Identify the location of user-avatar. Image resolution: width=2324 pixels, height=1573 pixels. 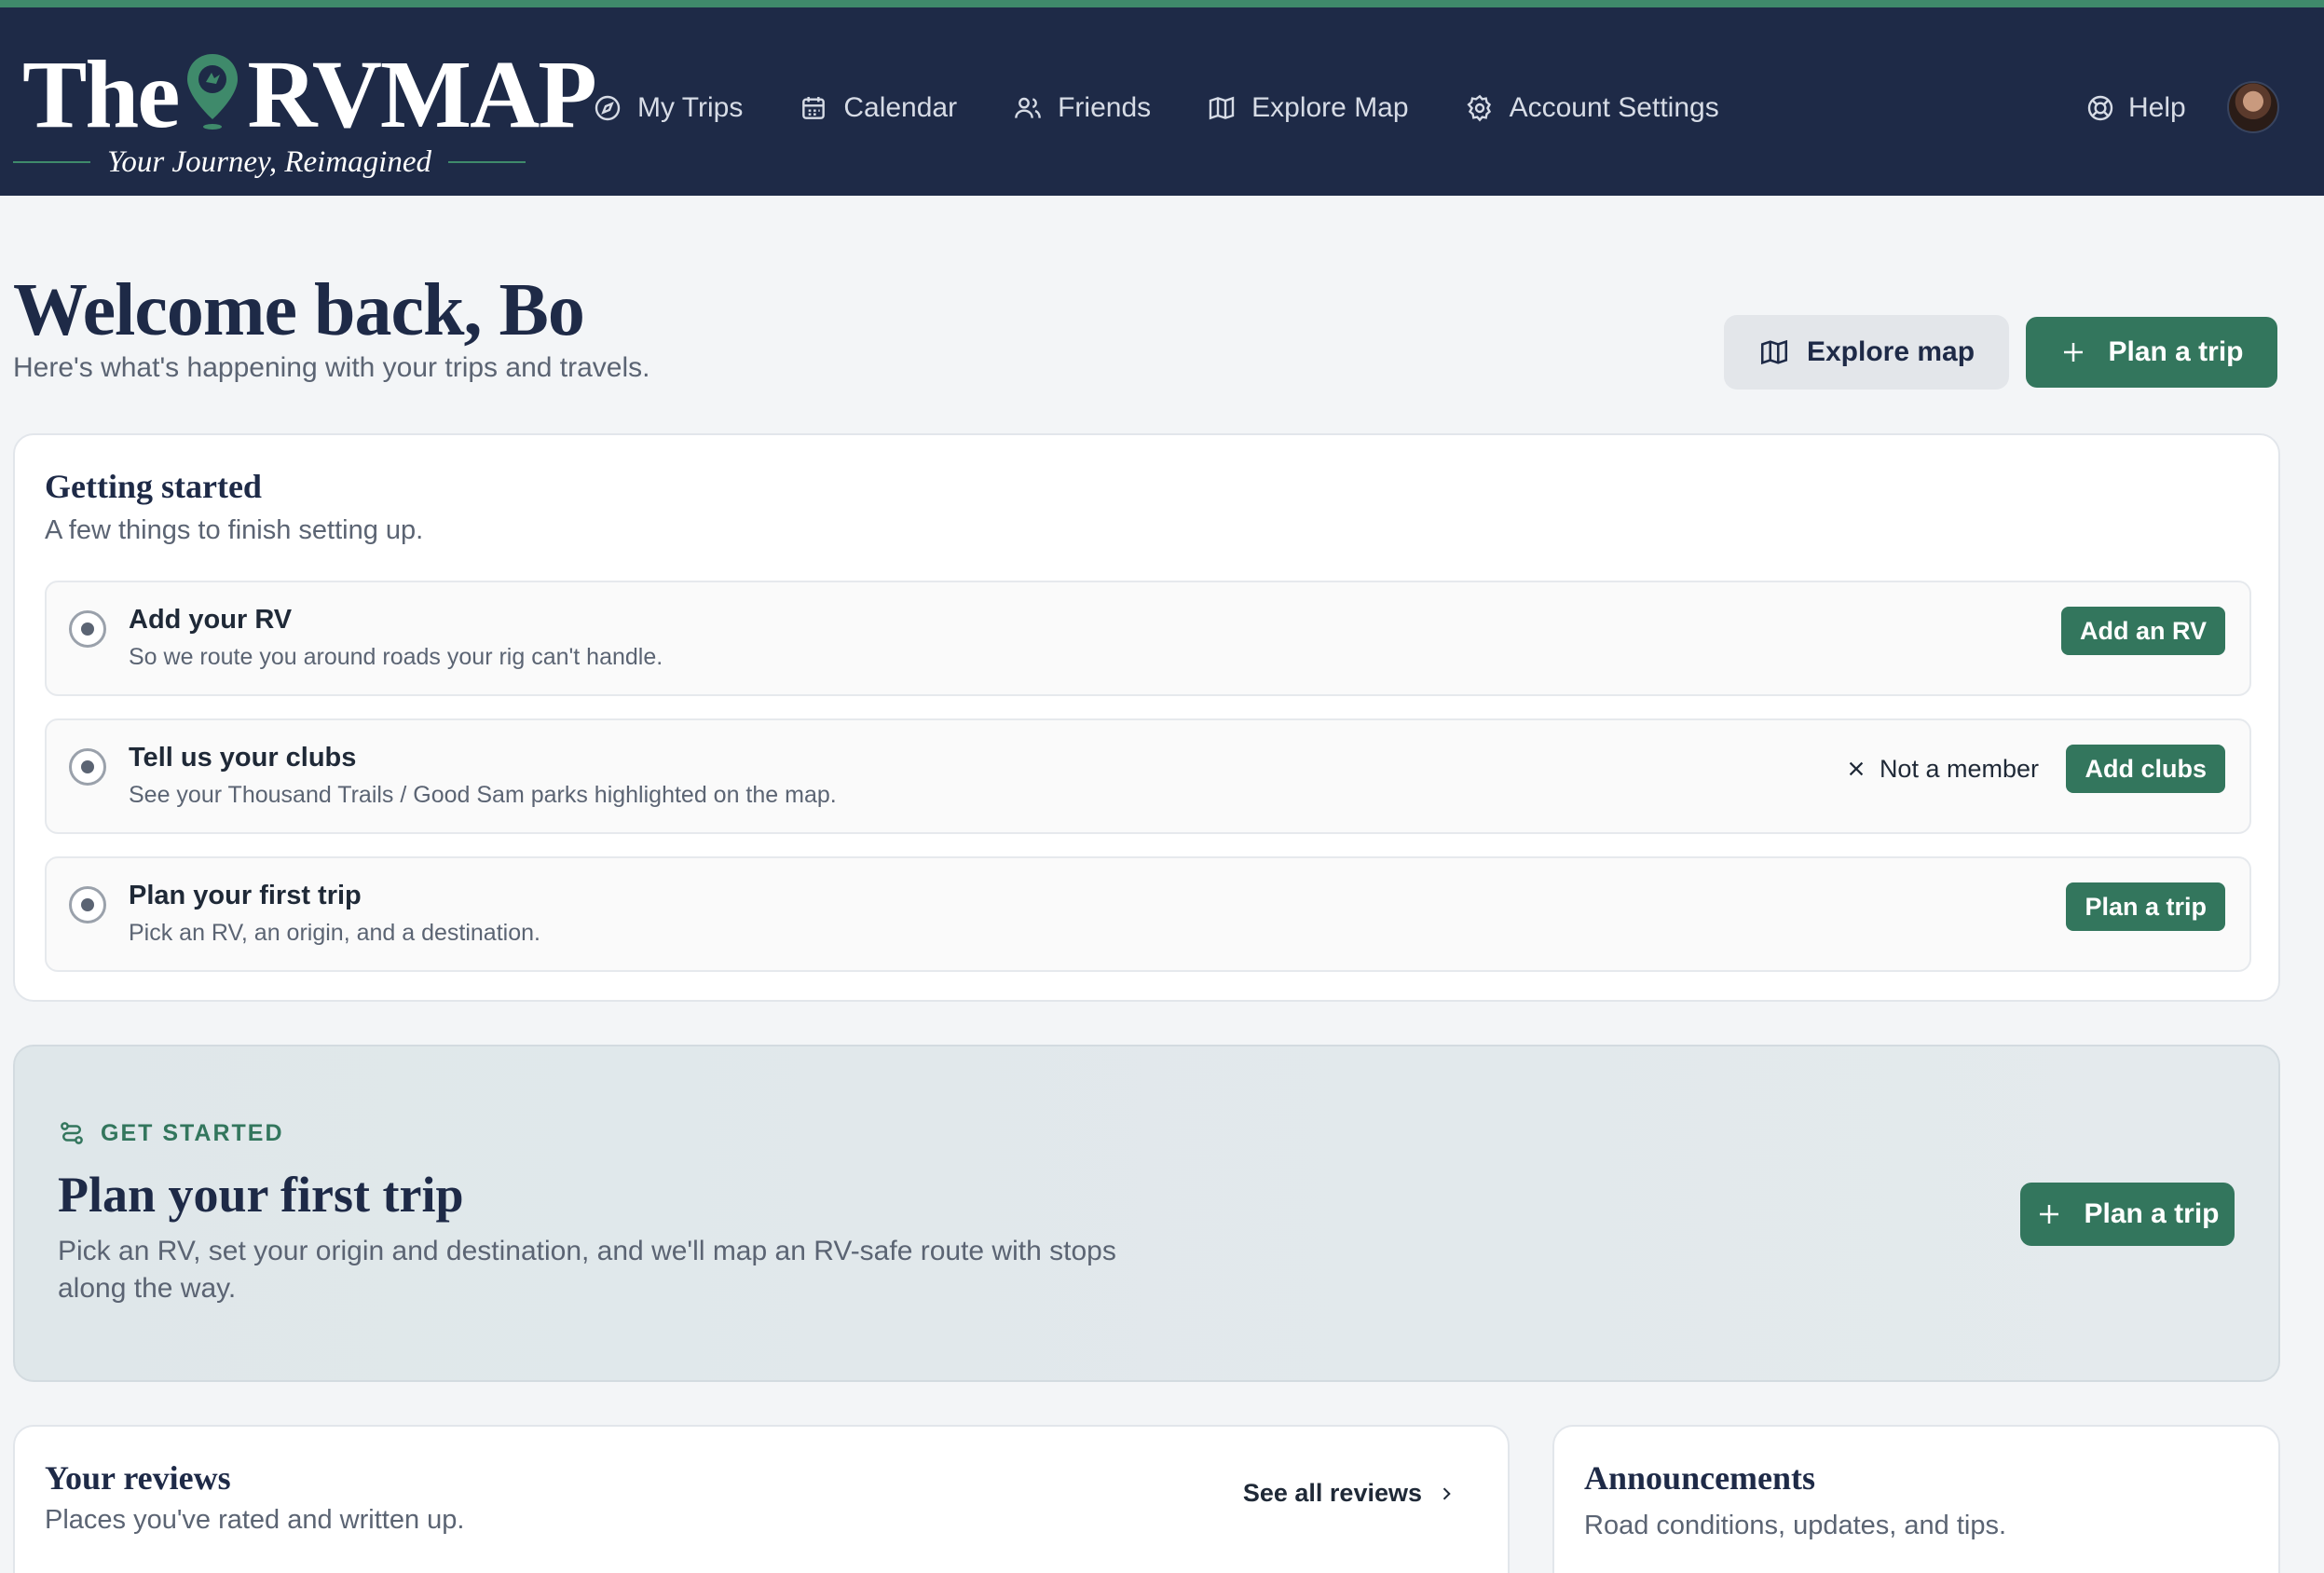
(2253, 107).